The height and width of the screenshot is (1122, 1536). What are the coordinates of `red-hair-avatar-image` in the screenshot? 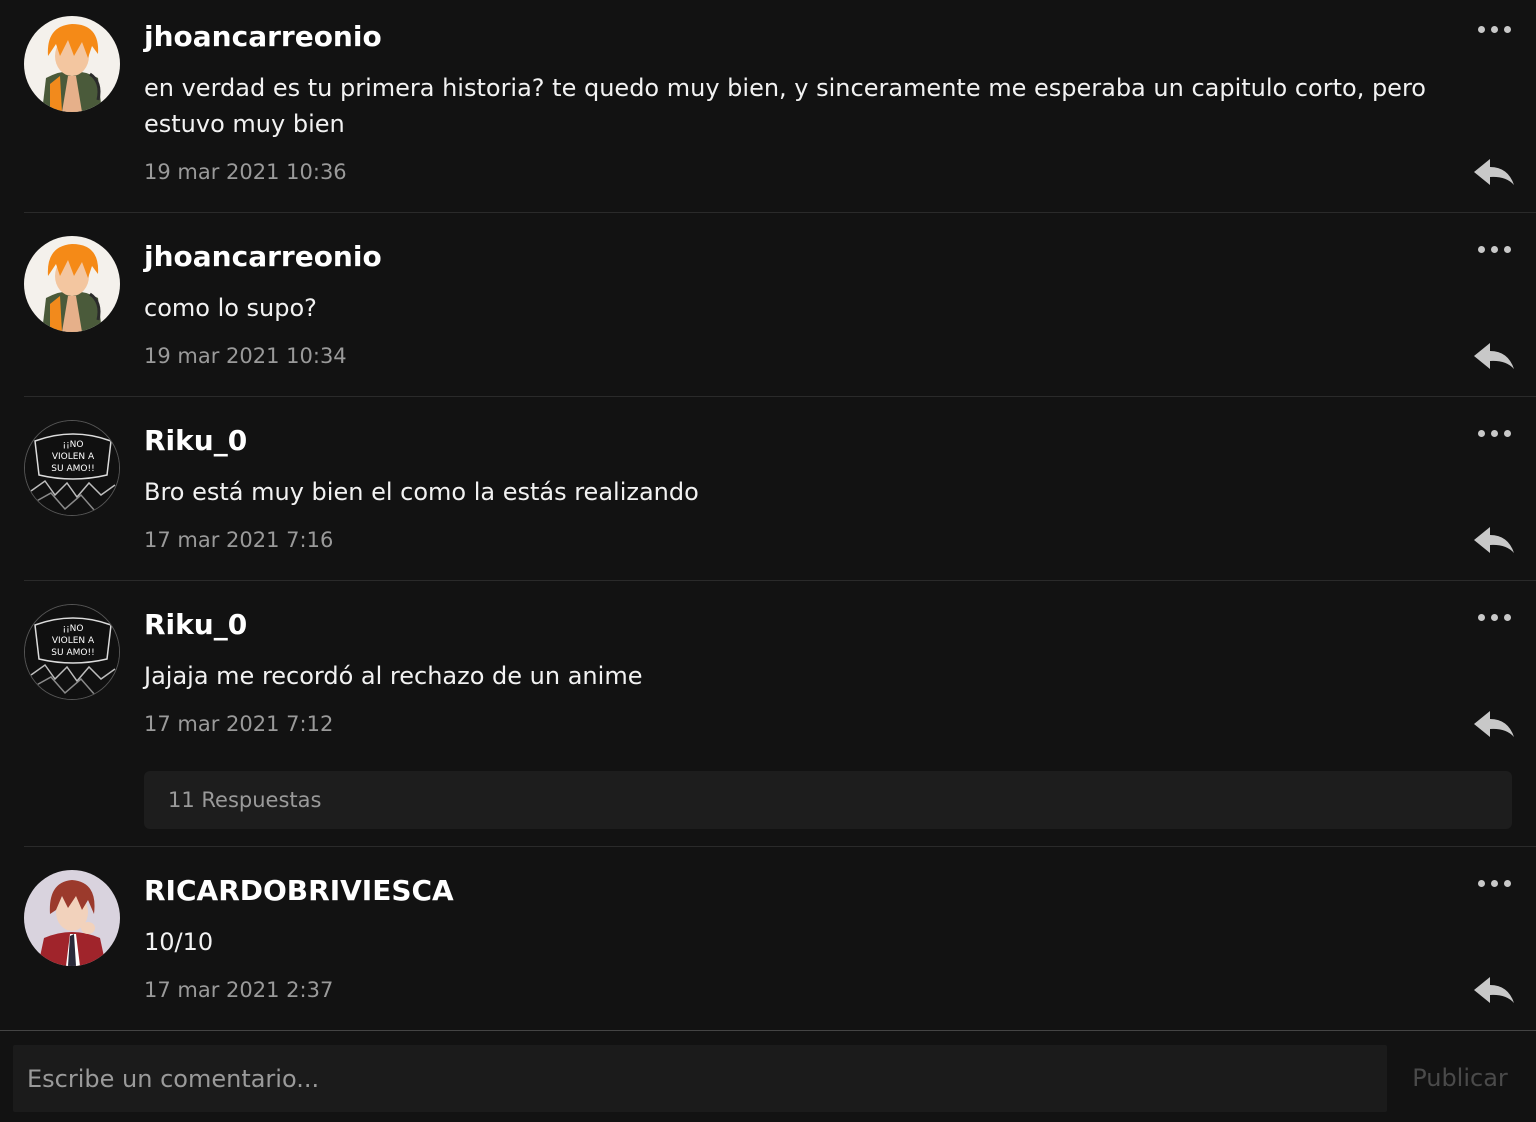 It's located at (72, 918).